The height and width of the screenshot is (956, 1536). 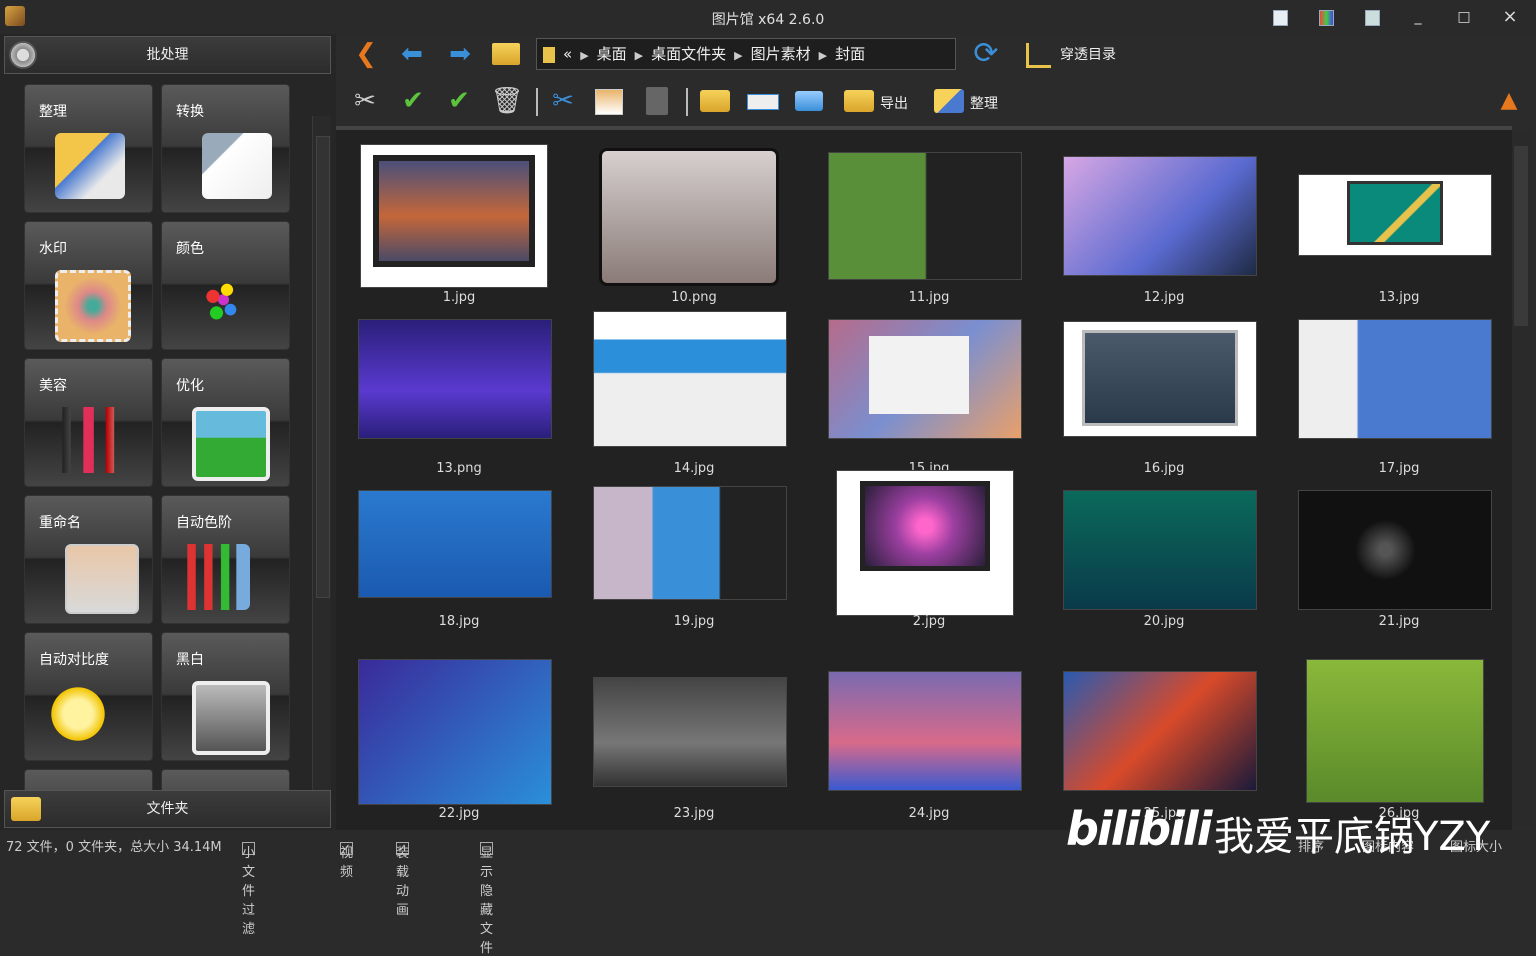 What do you see at coordinates (1509, 101) in the screenshot?
I see `collapse-up-icon: ▲` at bounding box center [1509, 101].